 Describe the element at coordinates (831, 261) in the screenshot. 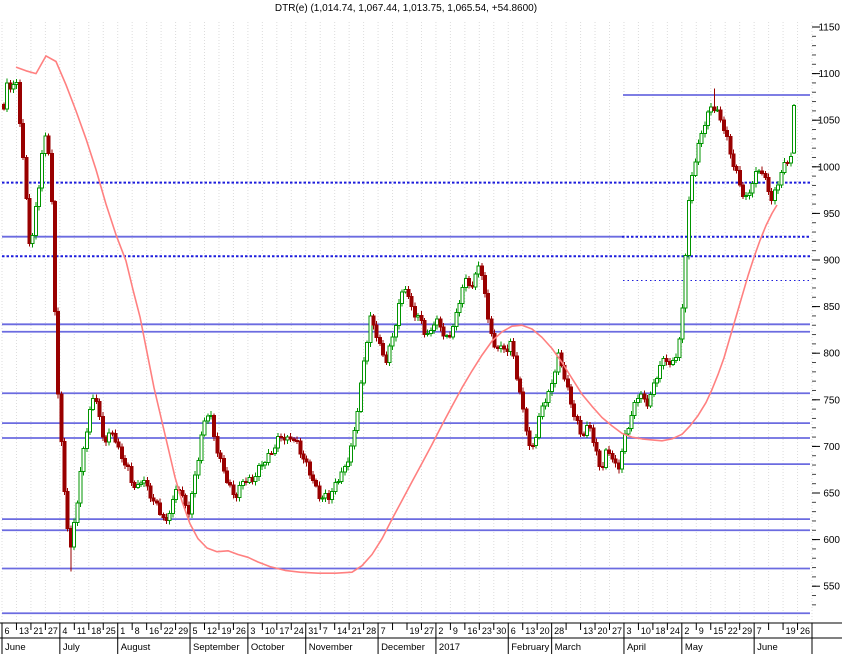

I see `svg-text: 900` at that location.